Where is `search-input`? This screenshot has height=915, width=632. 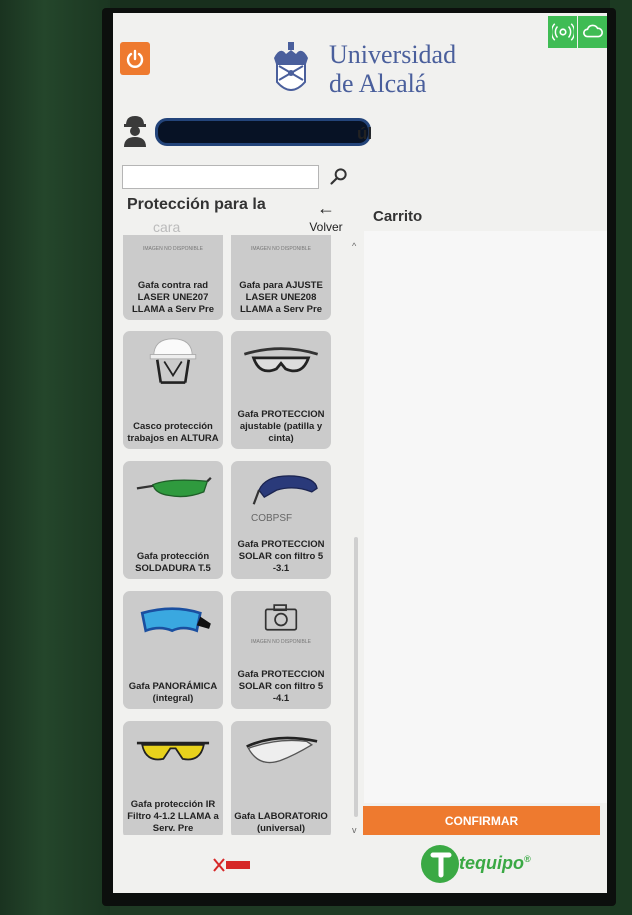
search-input is located at coordinates (220, 177).